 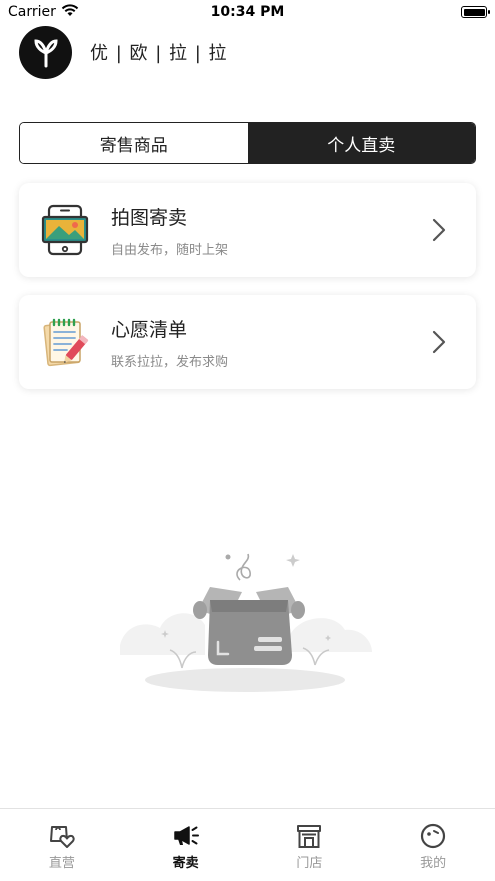 I want to click on tab-consign: 寄卖, so click(x=186, y=845).